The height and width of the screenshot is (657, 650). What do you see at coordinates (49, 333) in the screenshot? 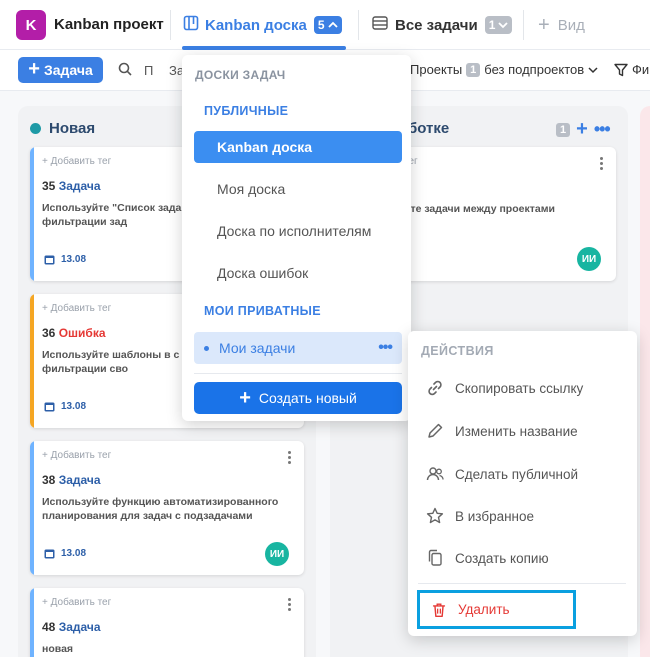
I see `task-number: 36` at bounding box center [49, 333].